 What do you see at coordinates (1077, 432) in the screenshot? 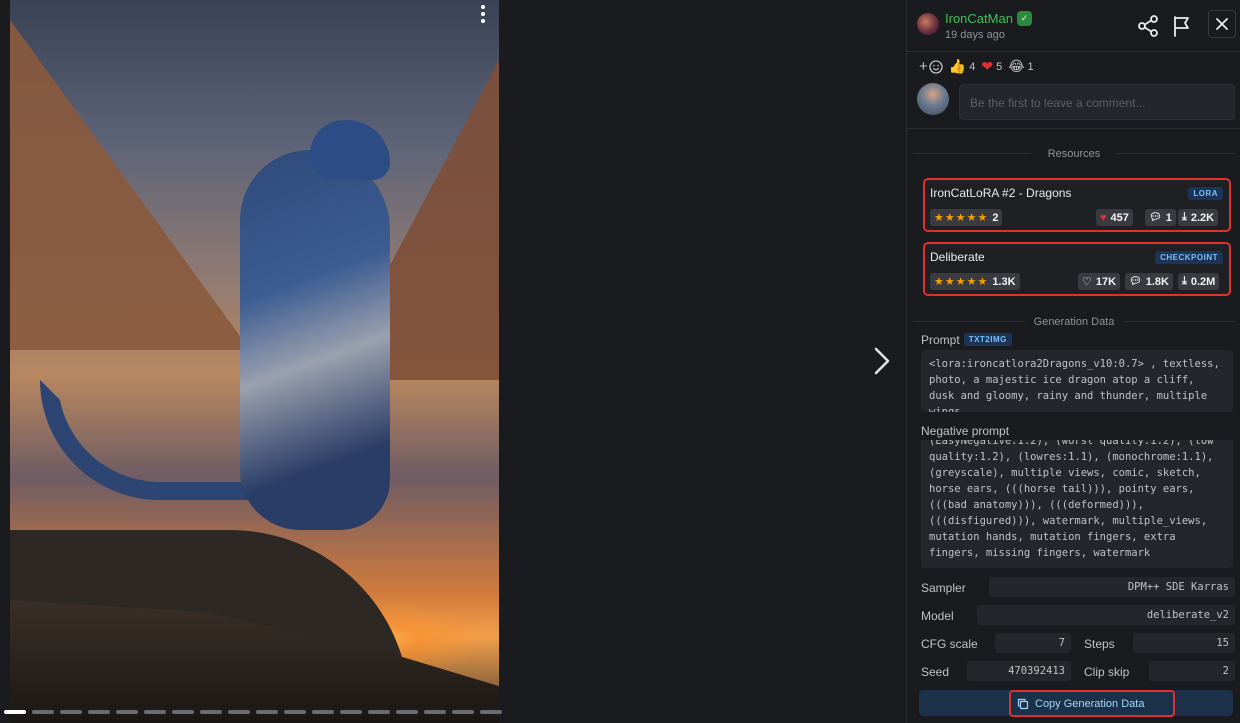
I see `negative-prompt-heading: Negative prompt` at bounding box center [1077, 432].